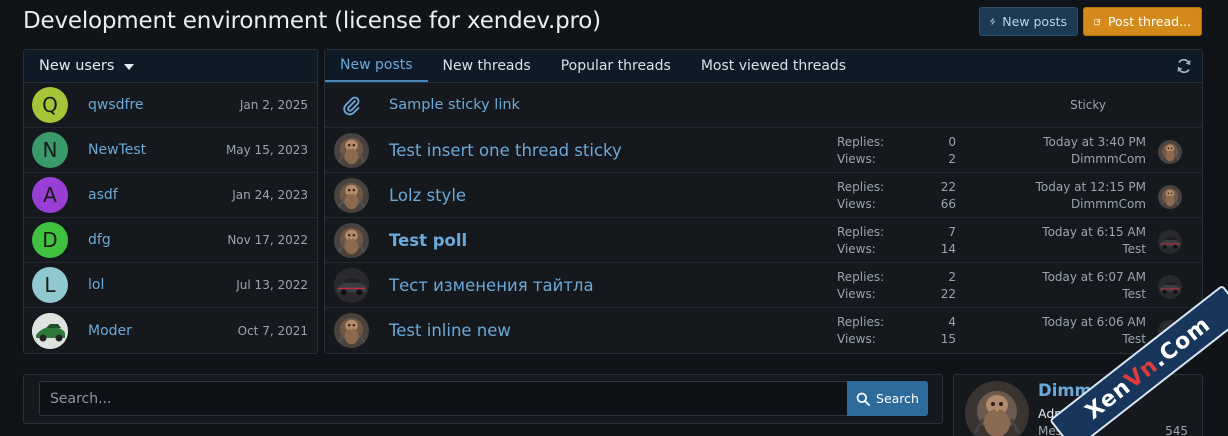 The width and height of the screenshot is (1228, 436). I want to click on tab-new-posts: New posts, so click(376, 66).